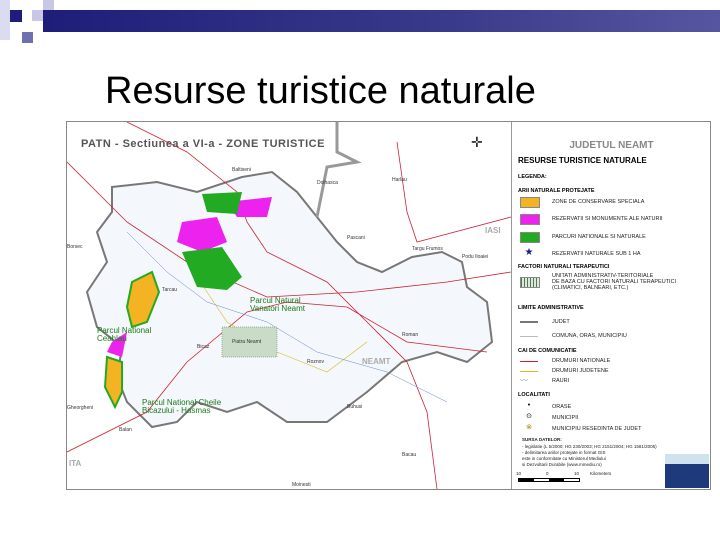 The image size is (720, 540). I want to click on place-label: Targu Frumos, so click(427, 249).